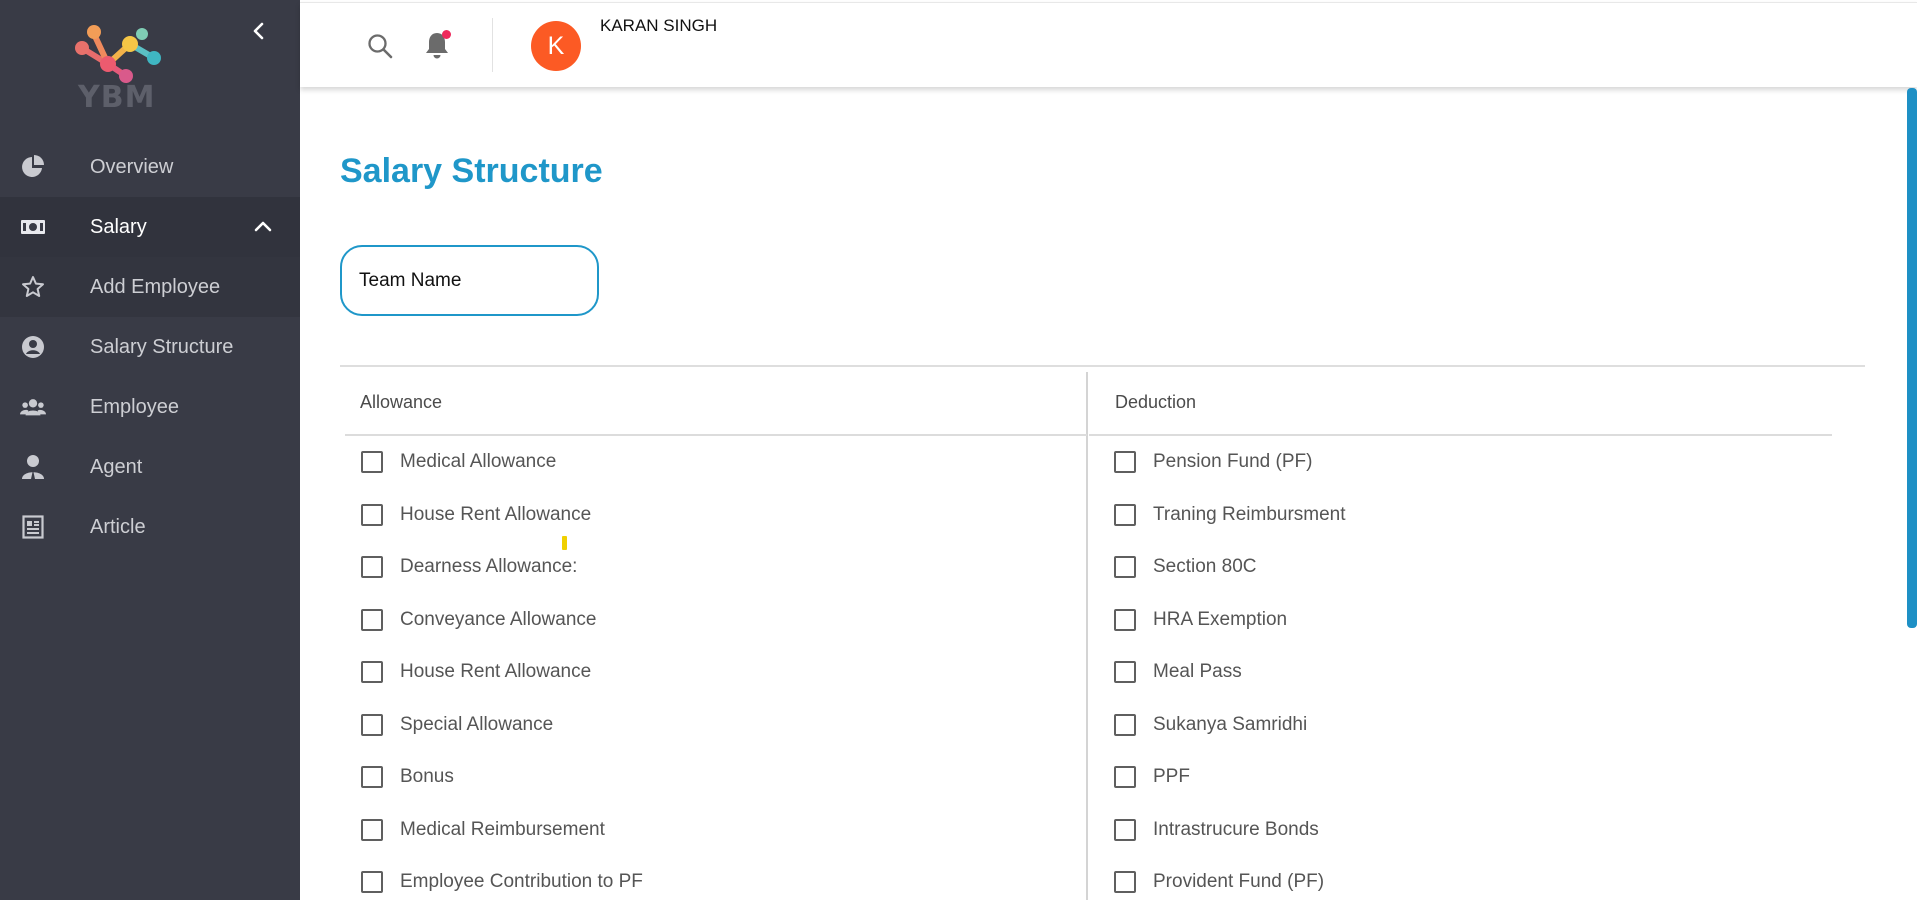 The image size is (1917, 900). Describe the element at coordinates (33, 527) in the screenshot. I see `article-icon` at that location.